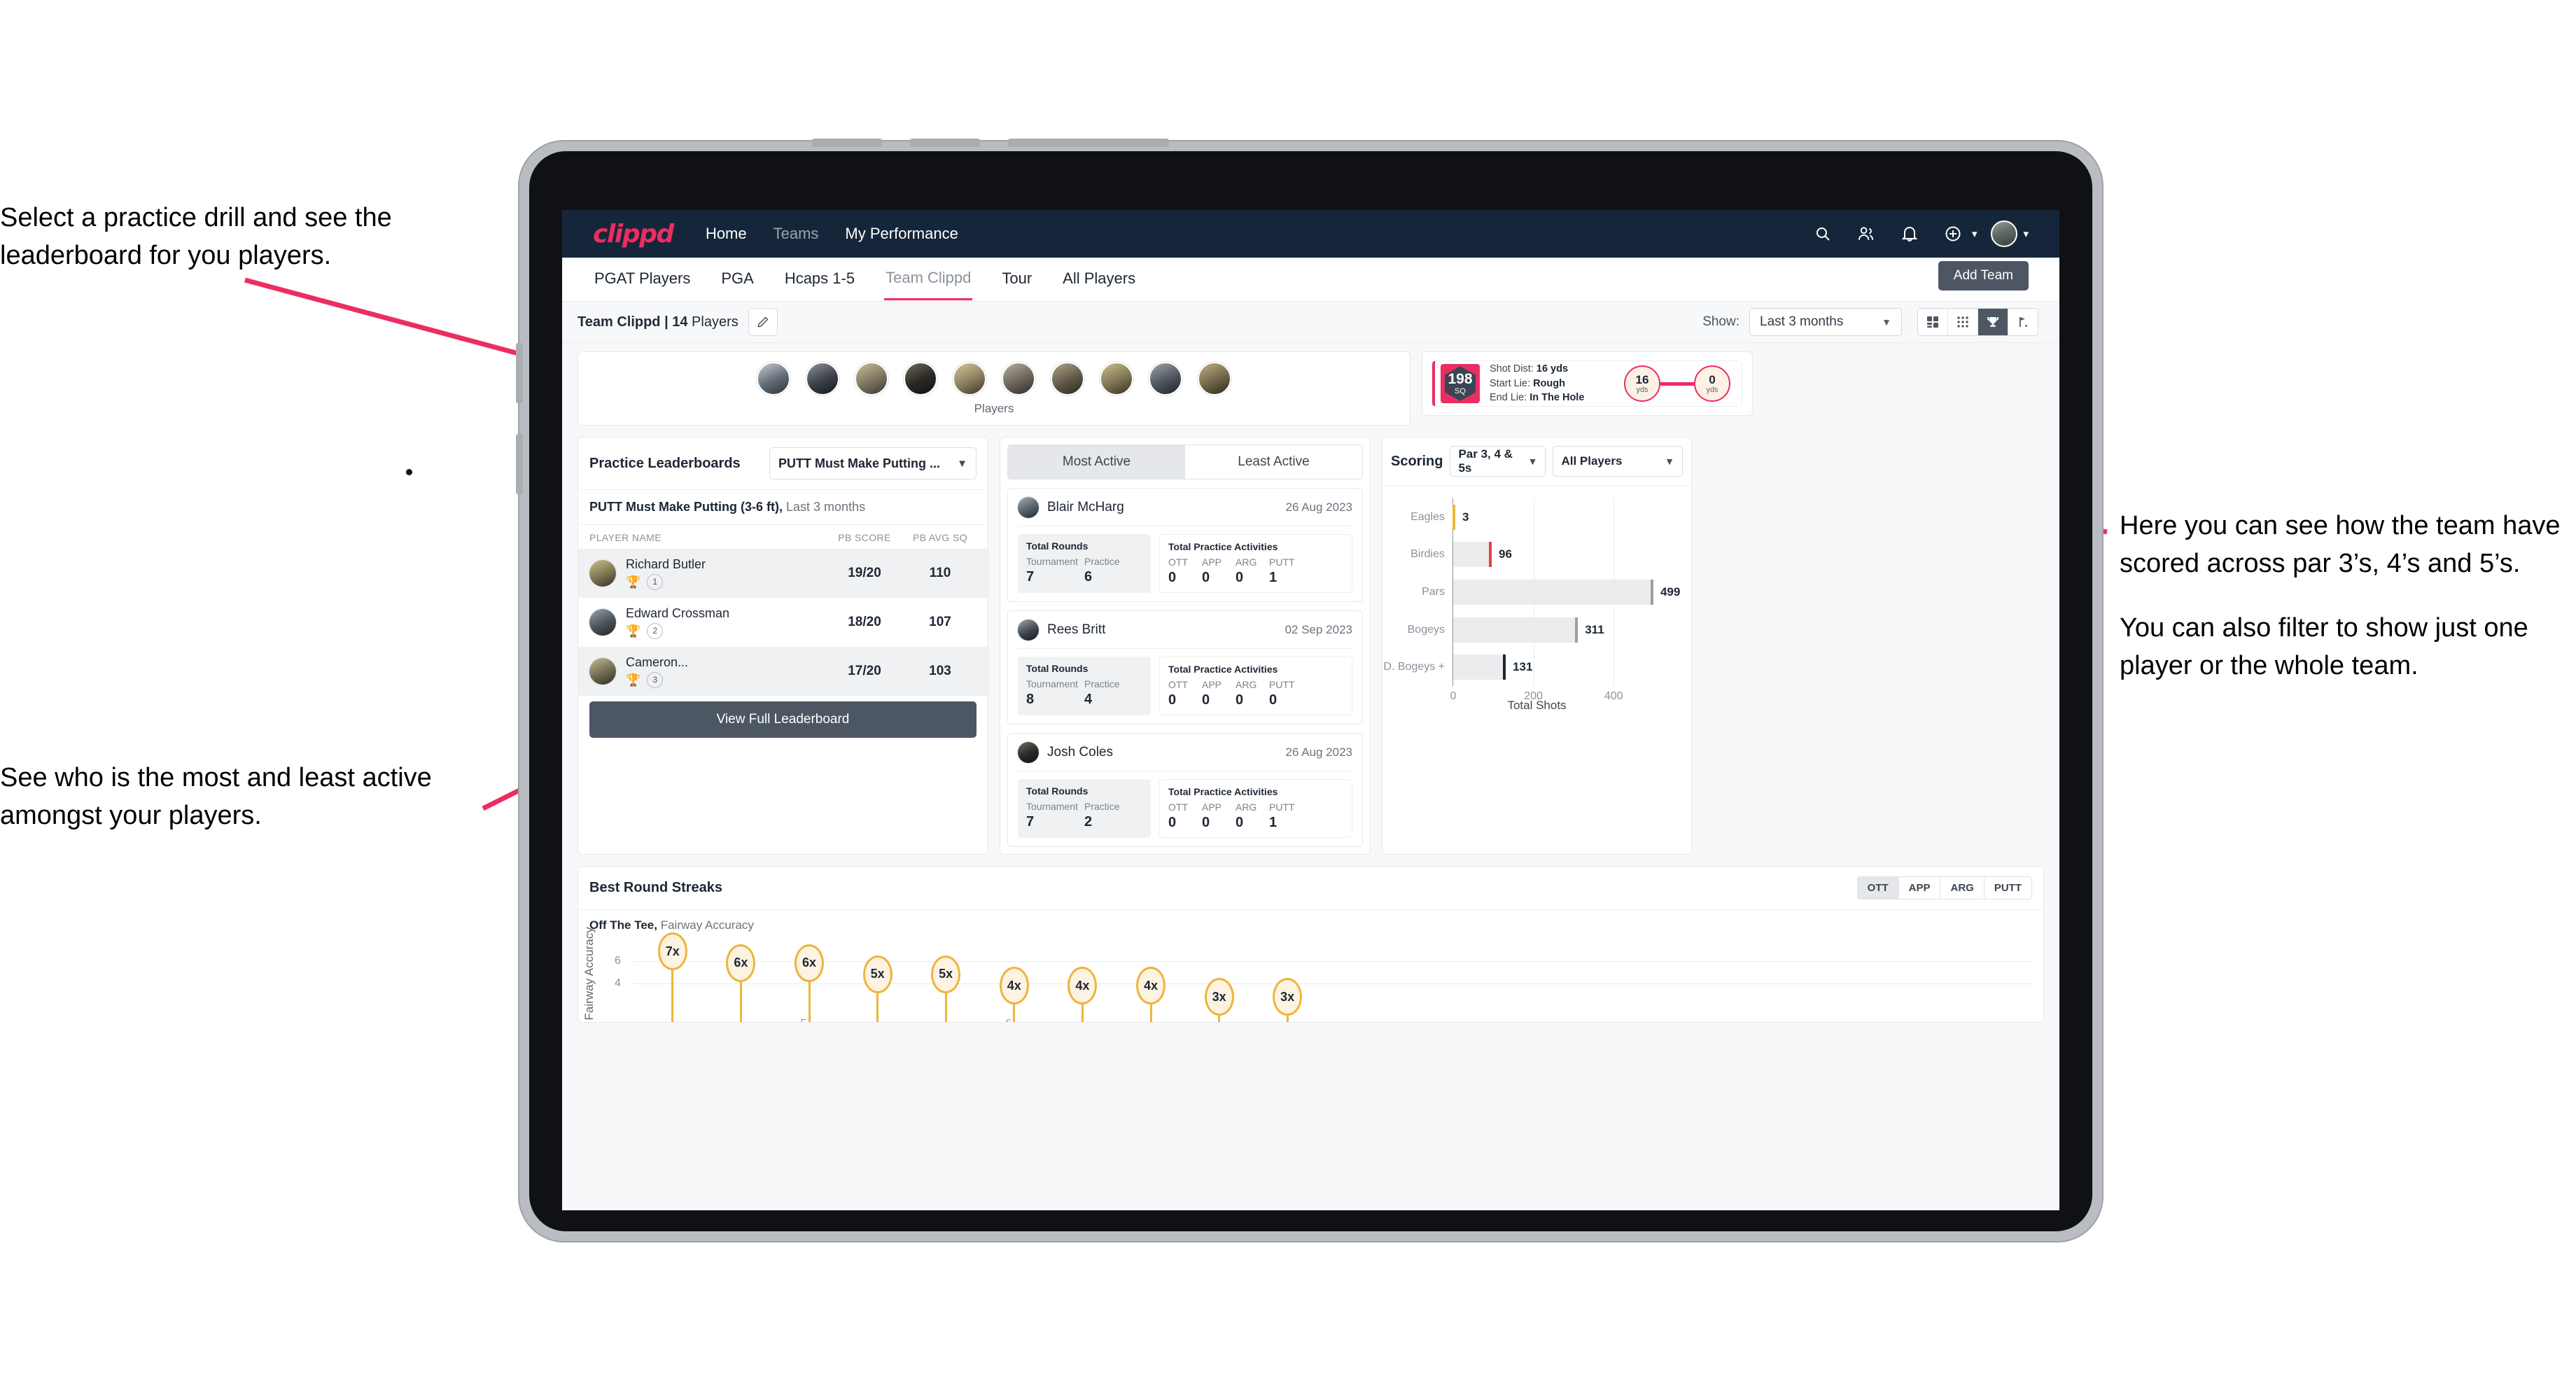  Describe the element at coordinates (1962, 888) in the screenshot. I see `pill-arg: ARG` at that location.